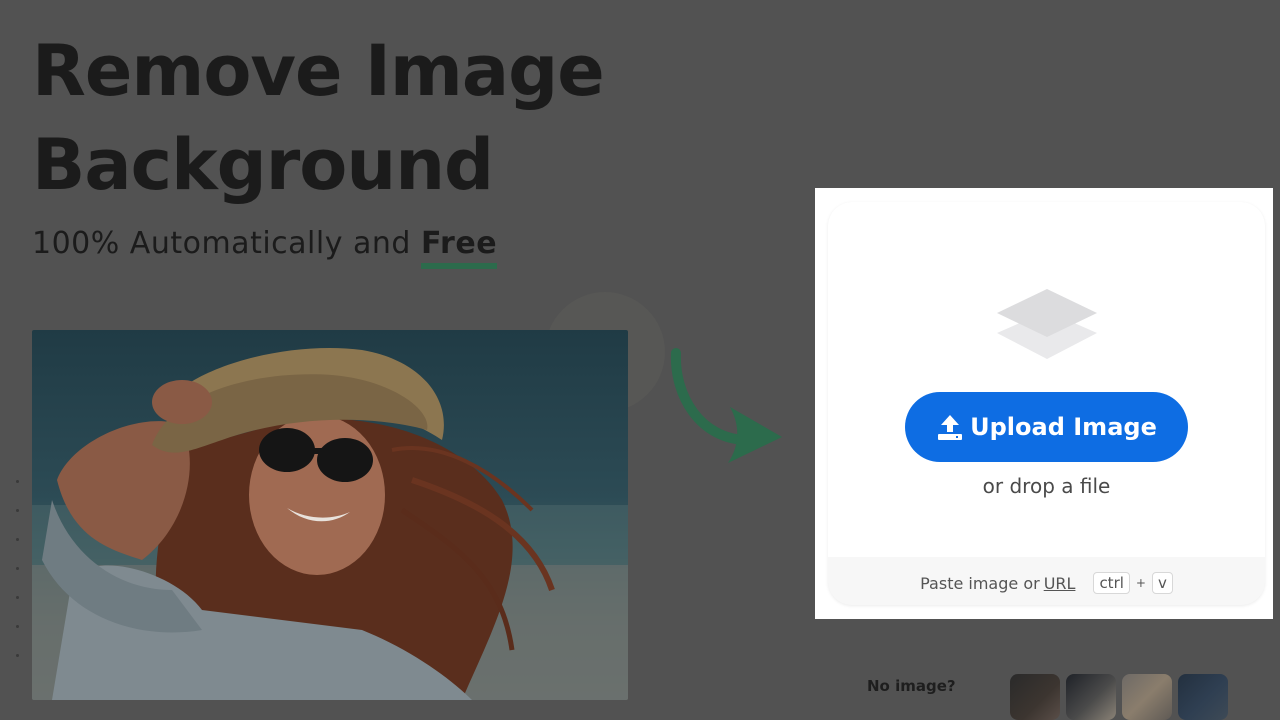 This screenshot has width=1280, height=720. Describe the element at coordinates (263, 165) in the screenshot. I see `page-title-line-2: Background` at that location.